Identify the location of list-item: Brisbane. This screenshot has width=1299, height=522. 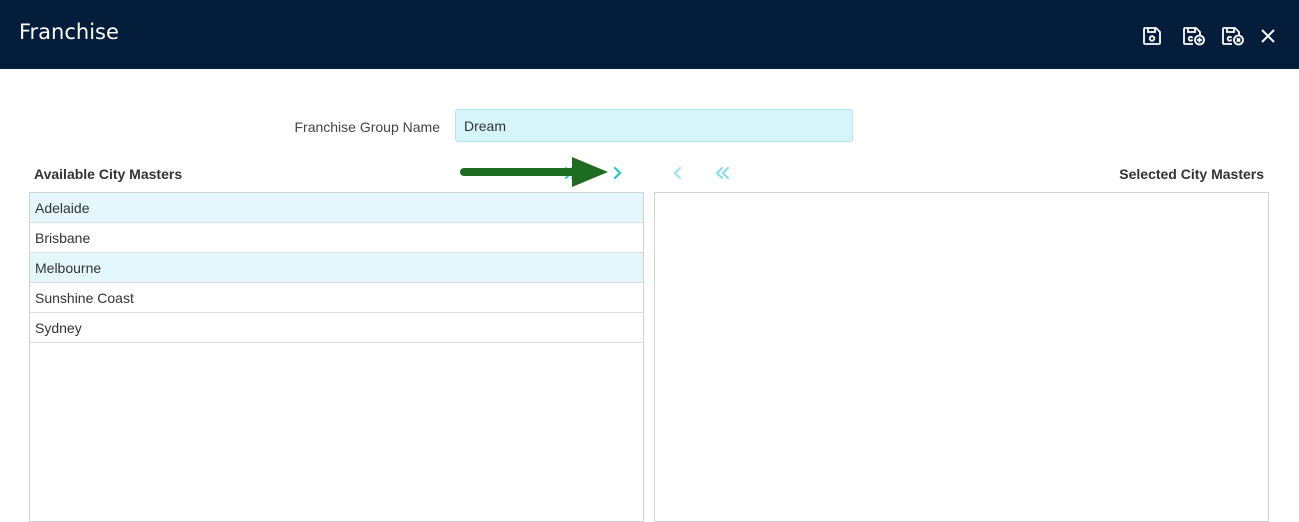
(336, 238).